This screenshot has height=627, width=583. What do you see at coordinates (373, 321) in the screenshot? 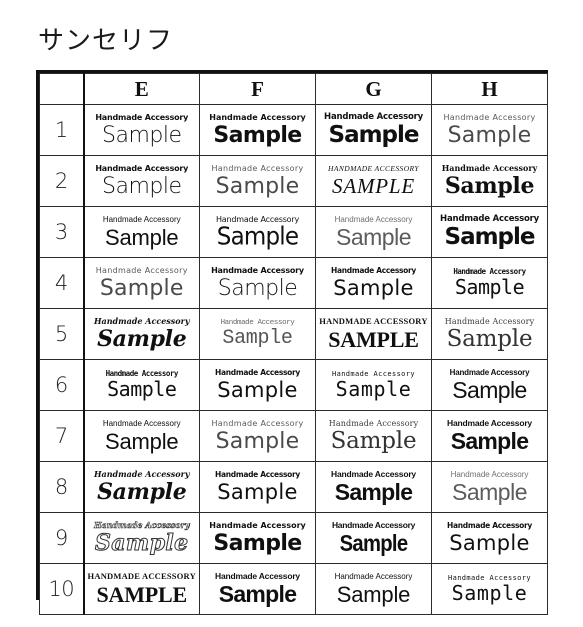
I see `specimen-caption: HANDMADE ACCESSORY` at bounding box center [373, 321].